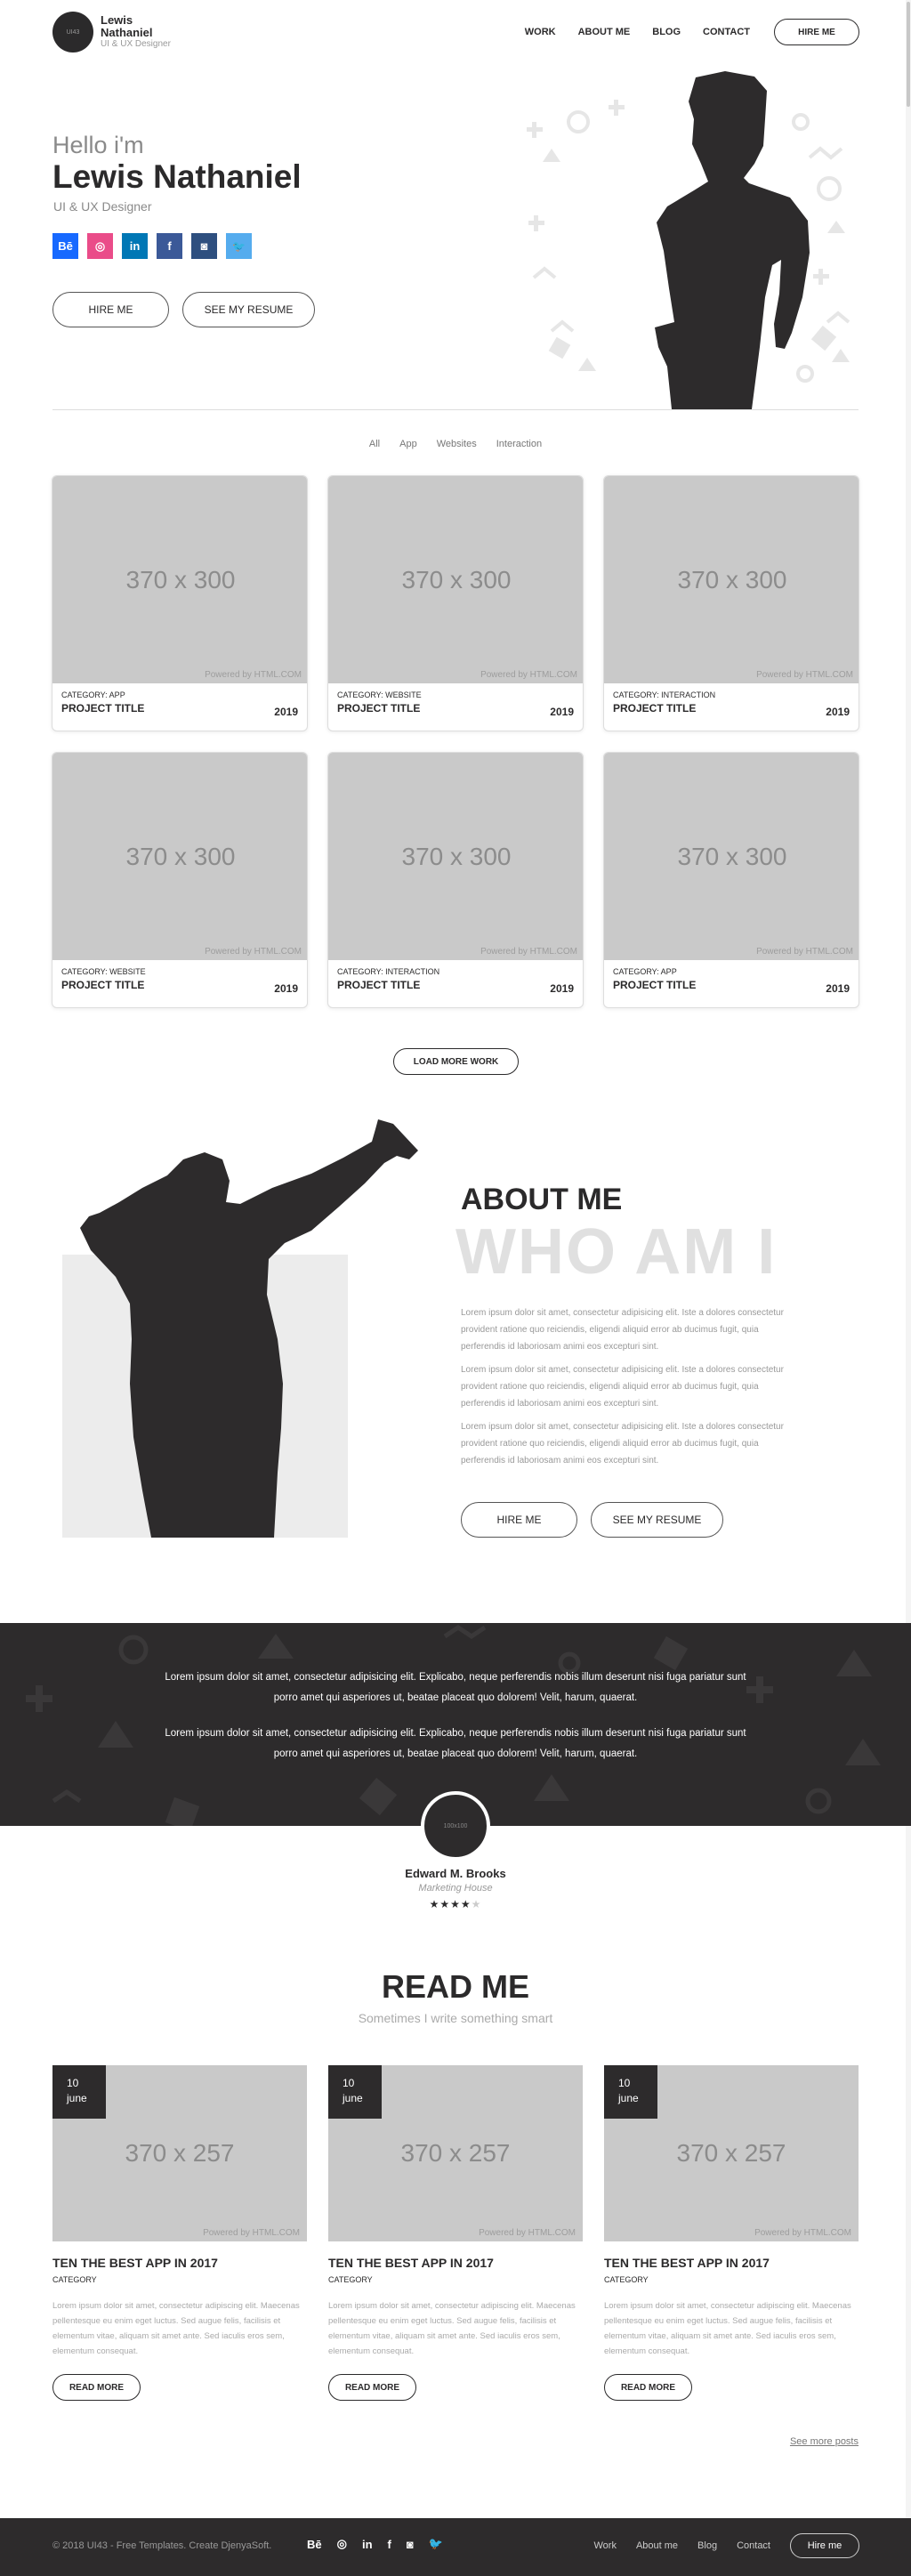 The width and height of the screenshot is (911, 2576). I want to click on portfolio-filters: All App Websites Interaction, so click(455, 444).